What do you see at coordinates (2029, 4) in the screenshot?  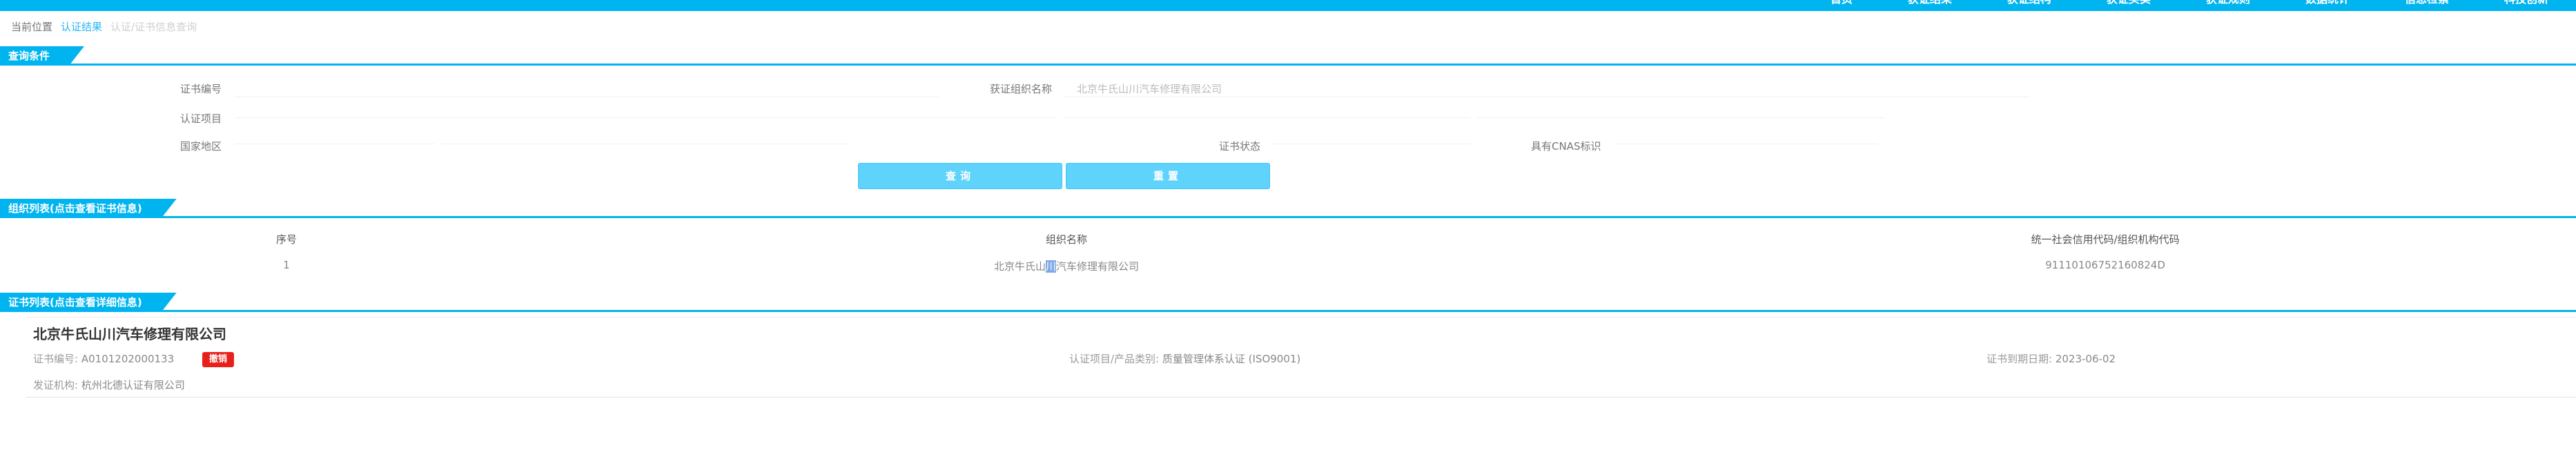 I see `nav-item-structure: 获证结构` at bounding box center [2029, 4].